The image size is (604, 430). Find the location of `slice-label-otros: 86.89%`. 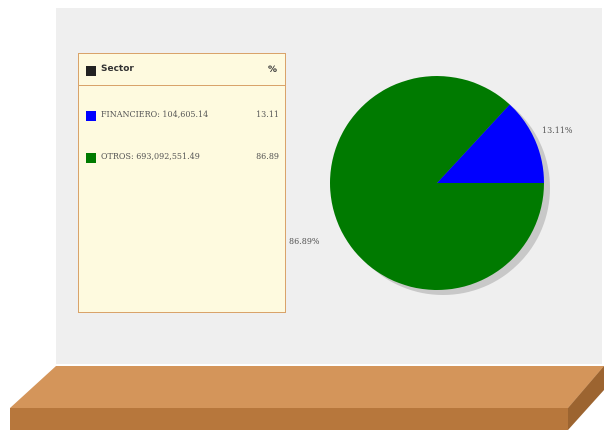

slice-label-otros: 86.89% is located at coordinates (304, 241).